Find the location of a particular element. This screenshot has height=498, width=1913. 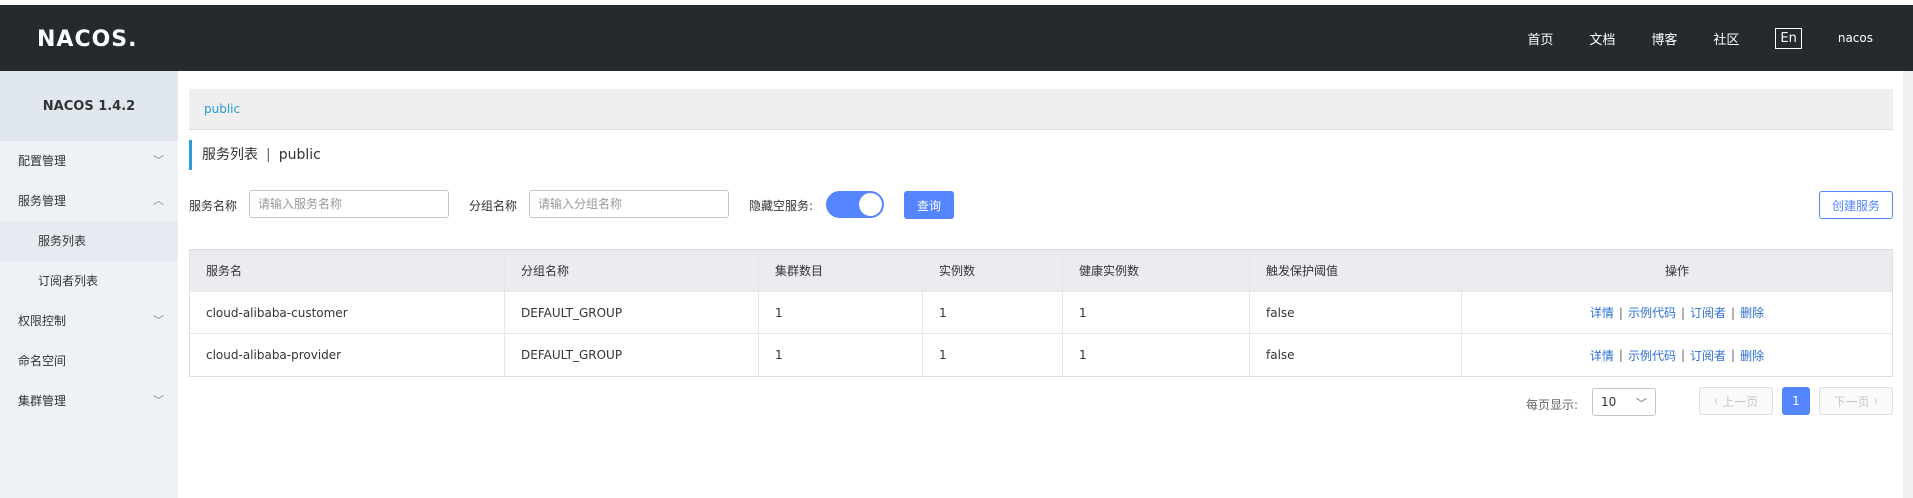

service-name-label: 服务名称 is located at coordinates (213, 206).